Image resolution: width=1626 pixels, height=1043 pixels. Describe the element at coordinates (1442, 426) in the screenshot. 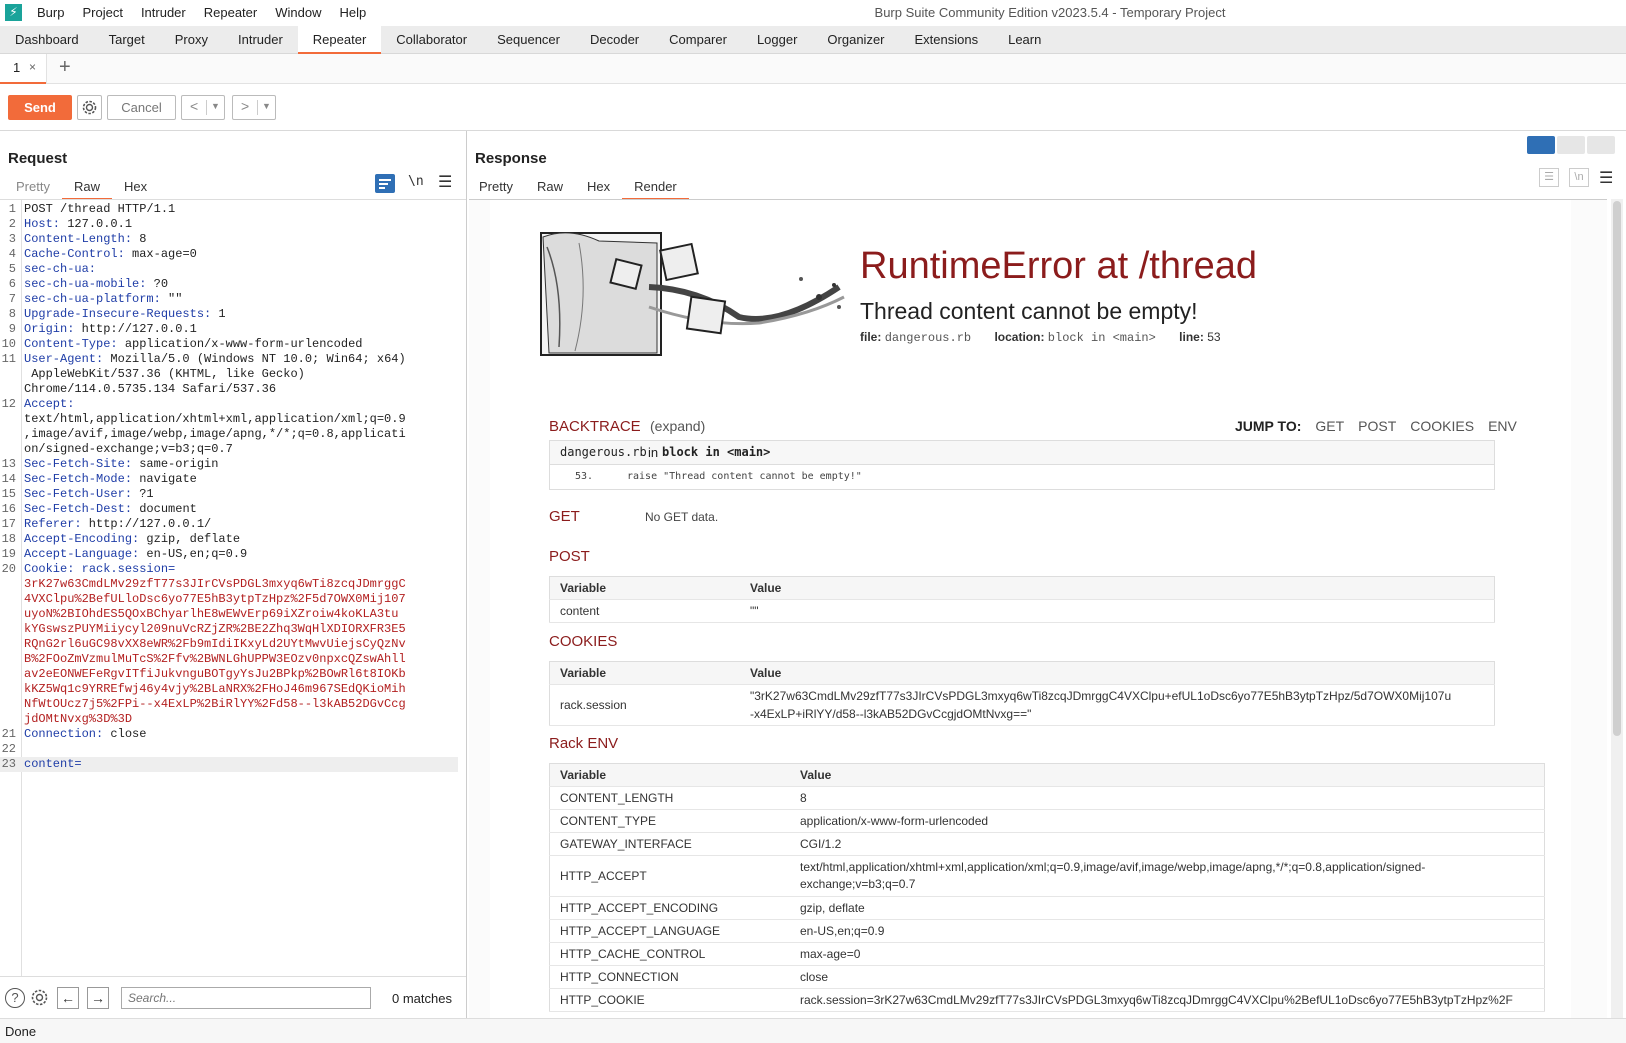

I see `jump-link-cookies: COOKIES` at that location.